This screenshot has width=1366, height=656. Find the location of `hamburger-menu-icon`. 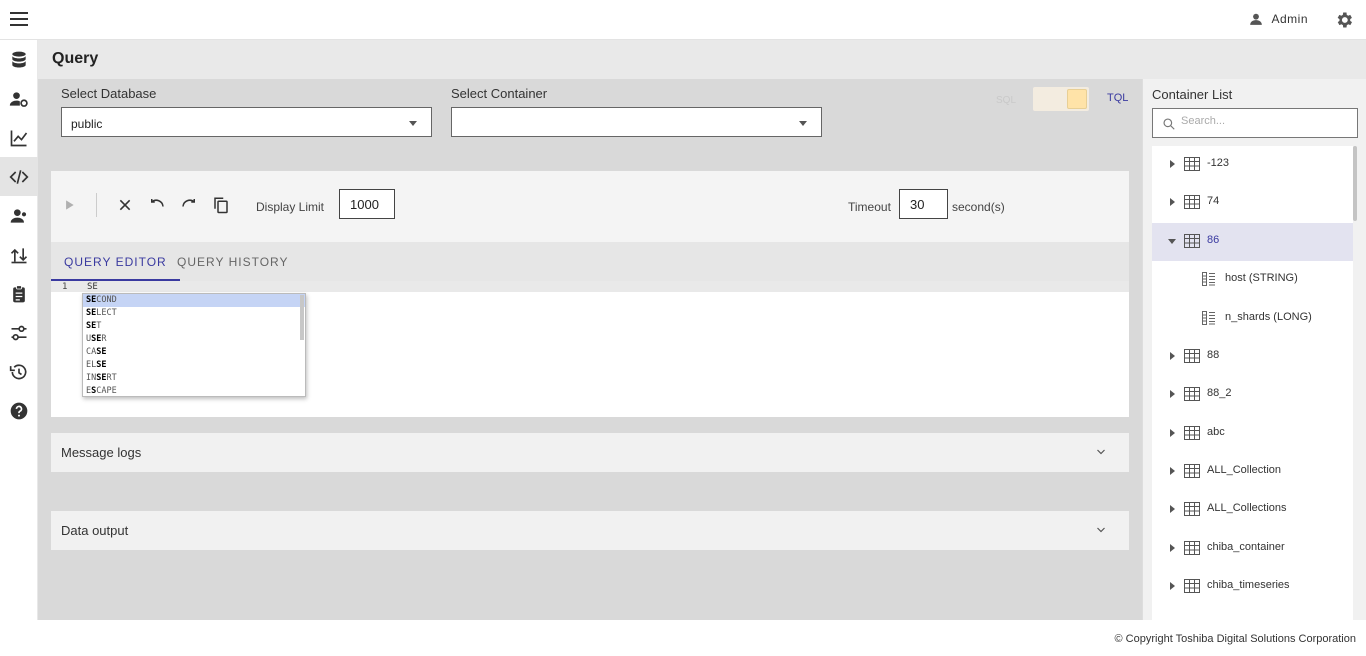

hamburger-menu-icon is located at coordinates (19, 20).